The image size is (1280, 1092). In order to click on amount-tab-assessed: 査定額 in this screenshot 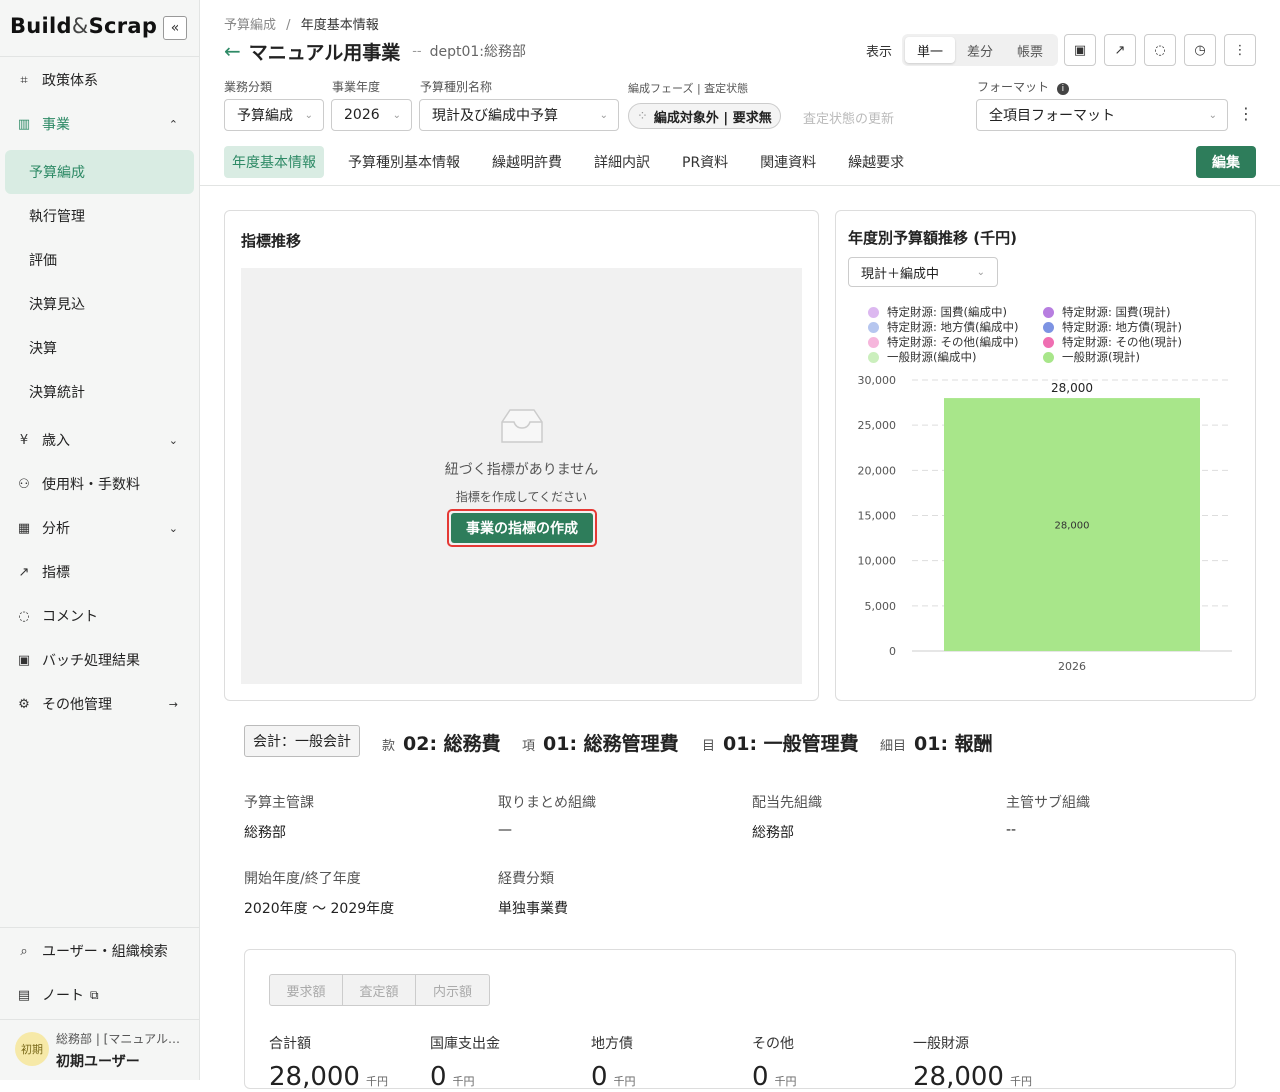, I will do `click(379, 990)`.